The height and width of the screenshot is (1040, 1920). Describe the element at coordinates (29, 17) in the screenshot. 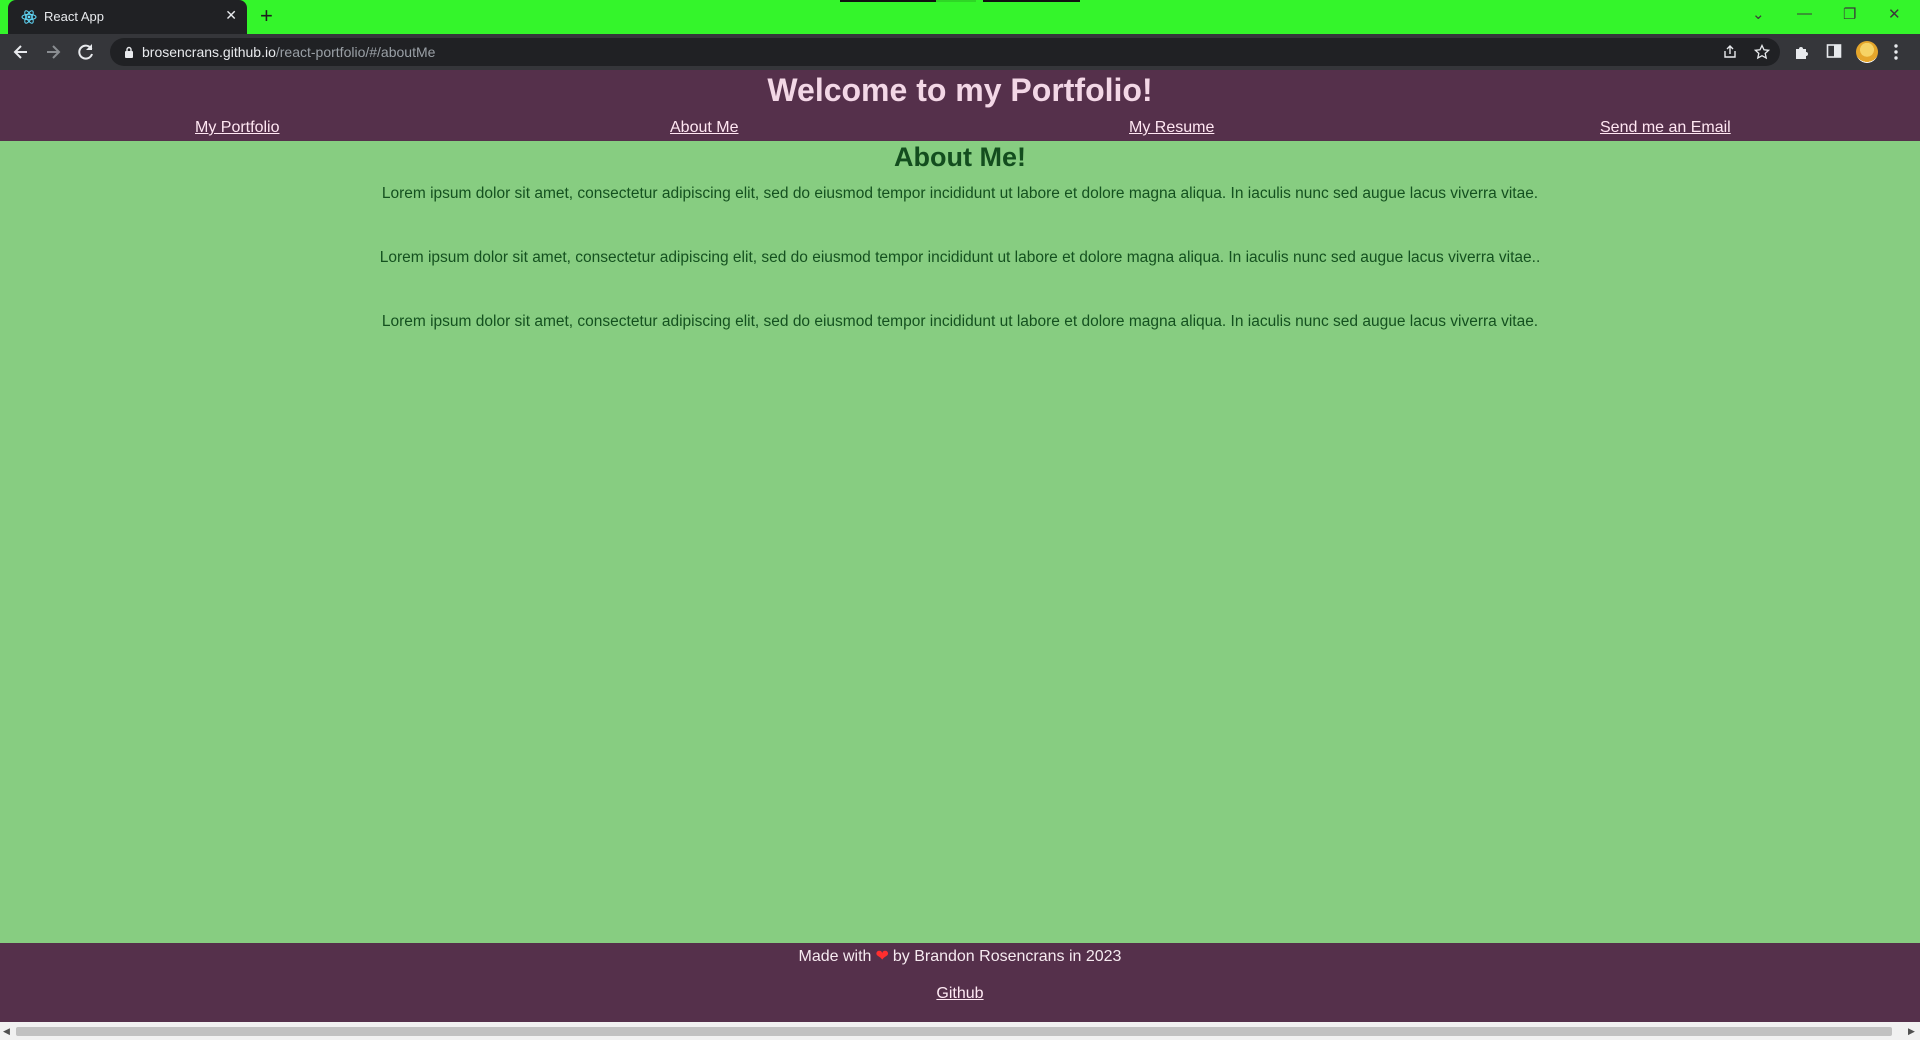

I see `react-logo-icon` at that location.